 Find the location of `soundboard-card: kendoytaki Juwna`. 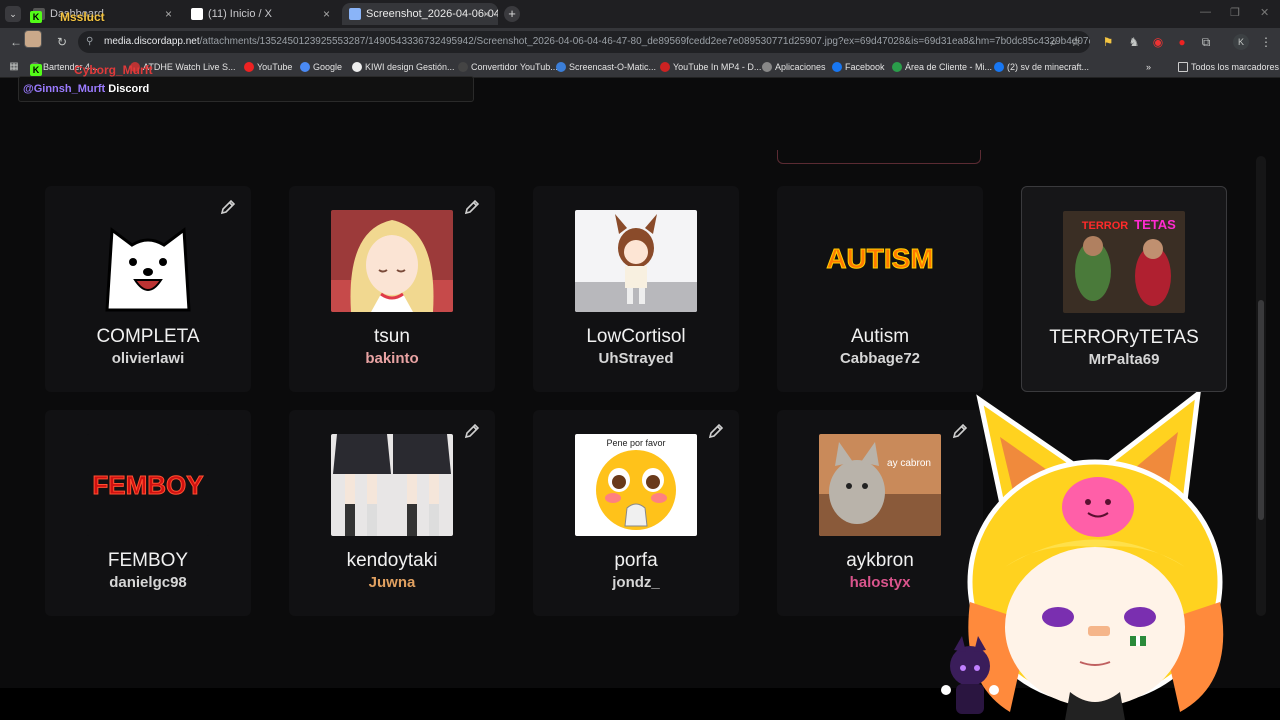

soundboard-card: kendoytaki Juwna is located at coordinates (392, 513).